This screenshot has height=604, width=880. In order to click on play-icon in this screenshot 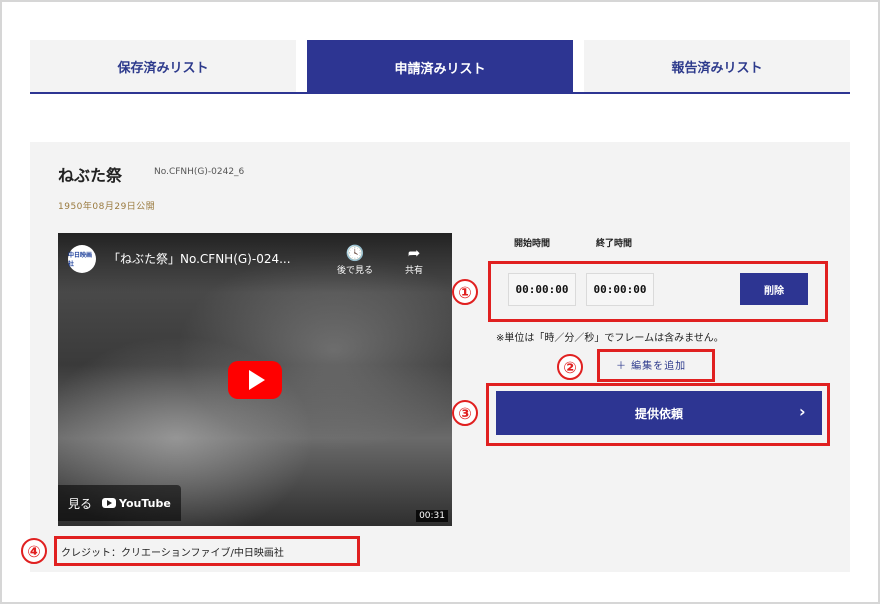, I will do `click(257, 380)`.